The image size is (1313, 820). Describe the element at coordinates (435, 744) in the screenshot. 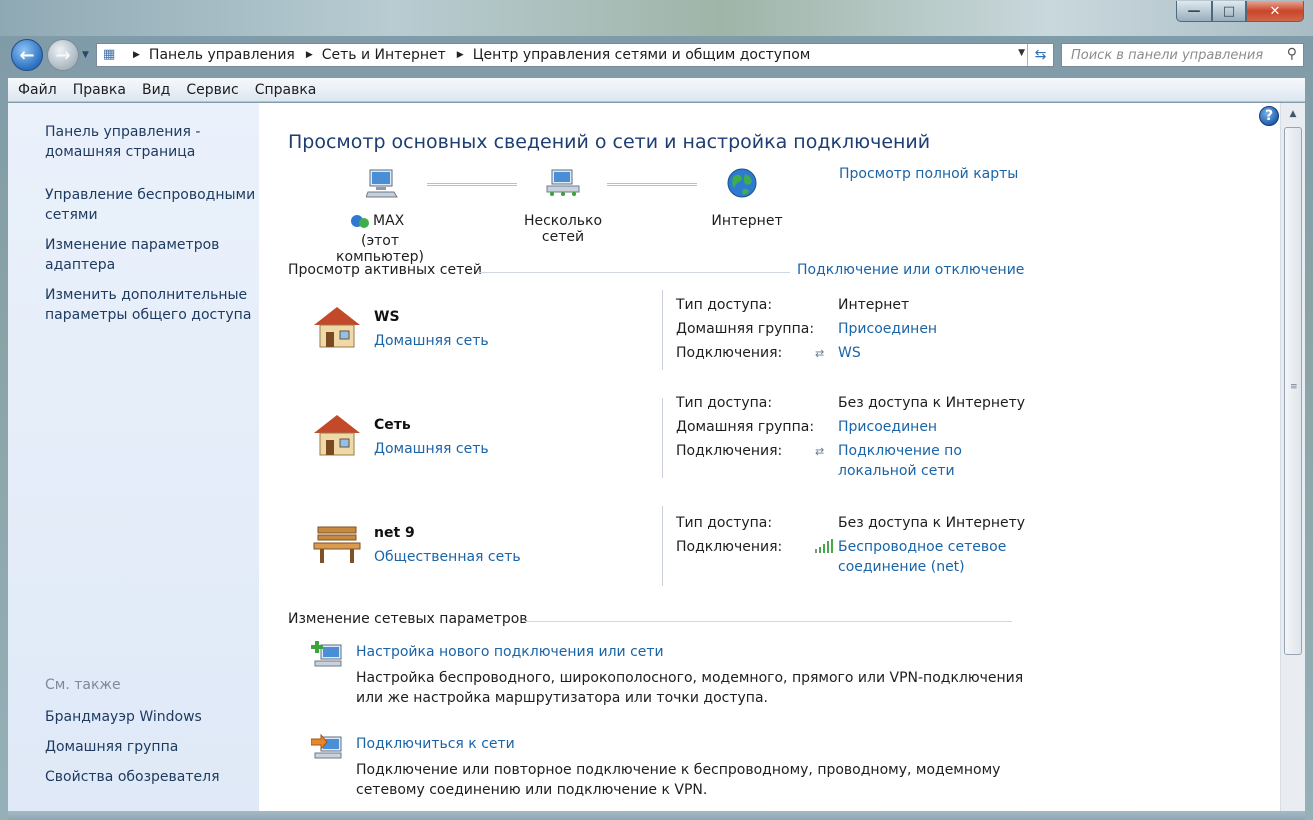

I see `connect-to-network-link: Подключиться к сети` at that location.